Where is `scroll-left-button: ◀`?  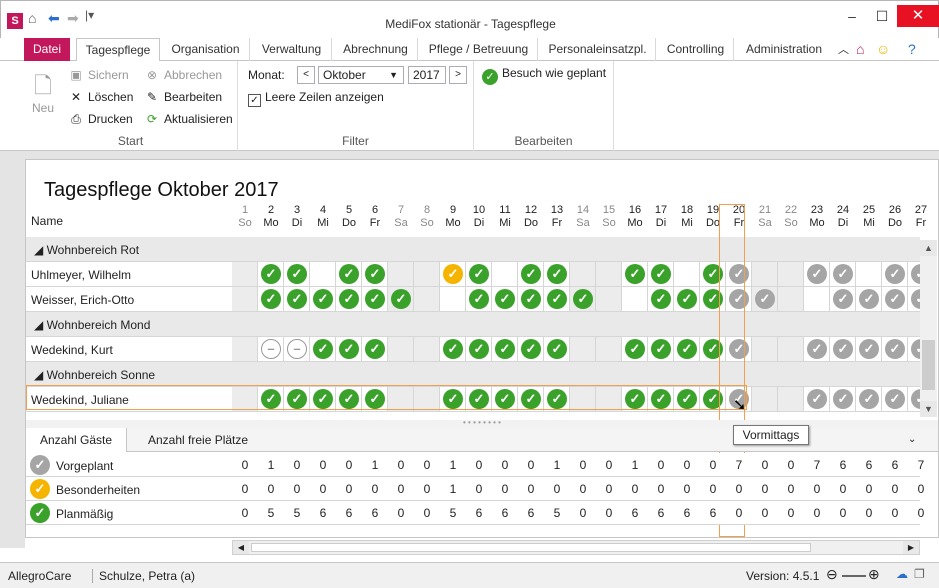
scroll-left-button: ◀ is located at coordinates (241, 547).